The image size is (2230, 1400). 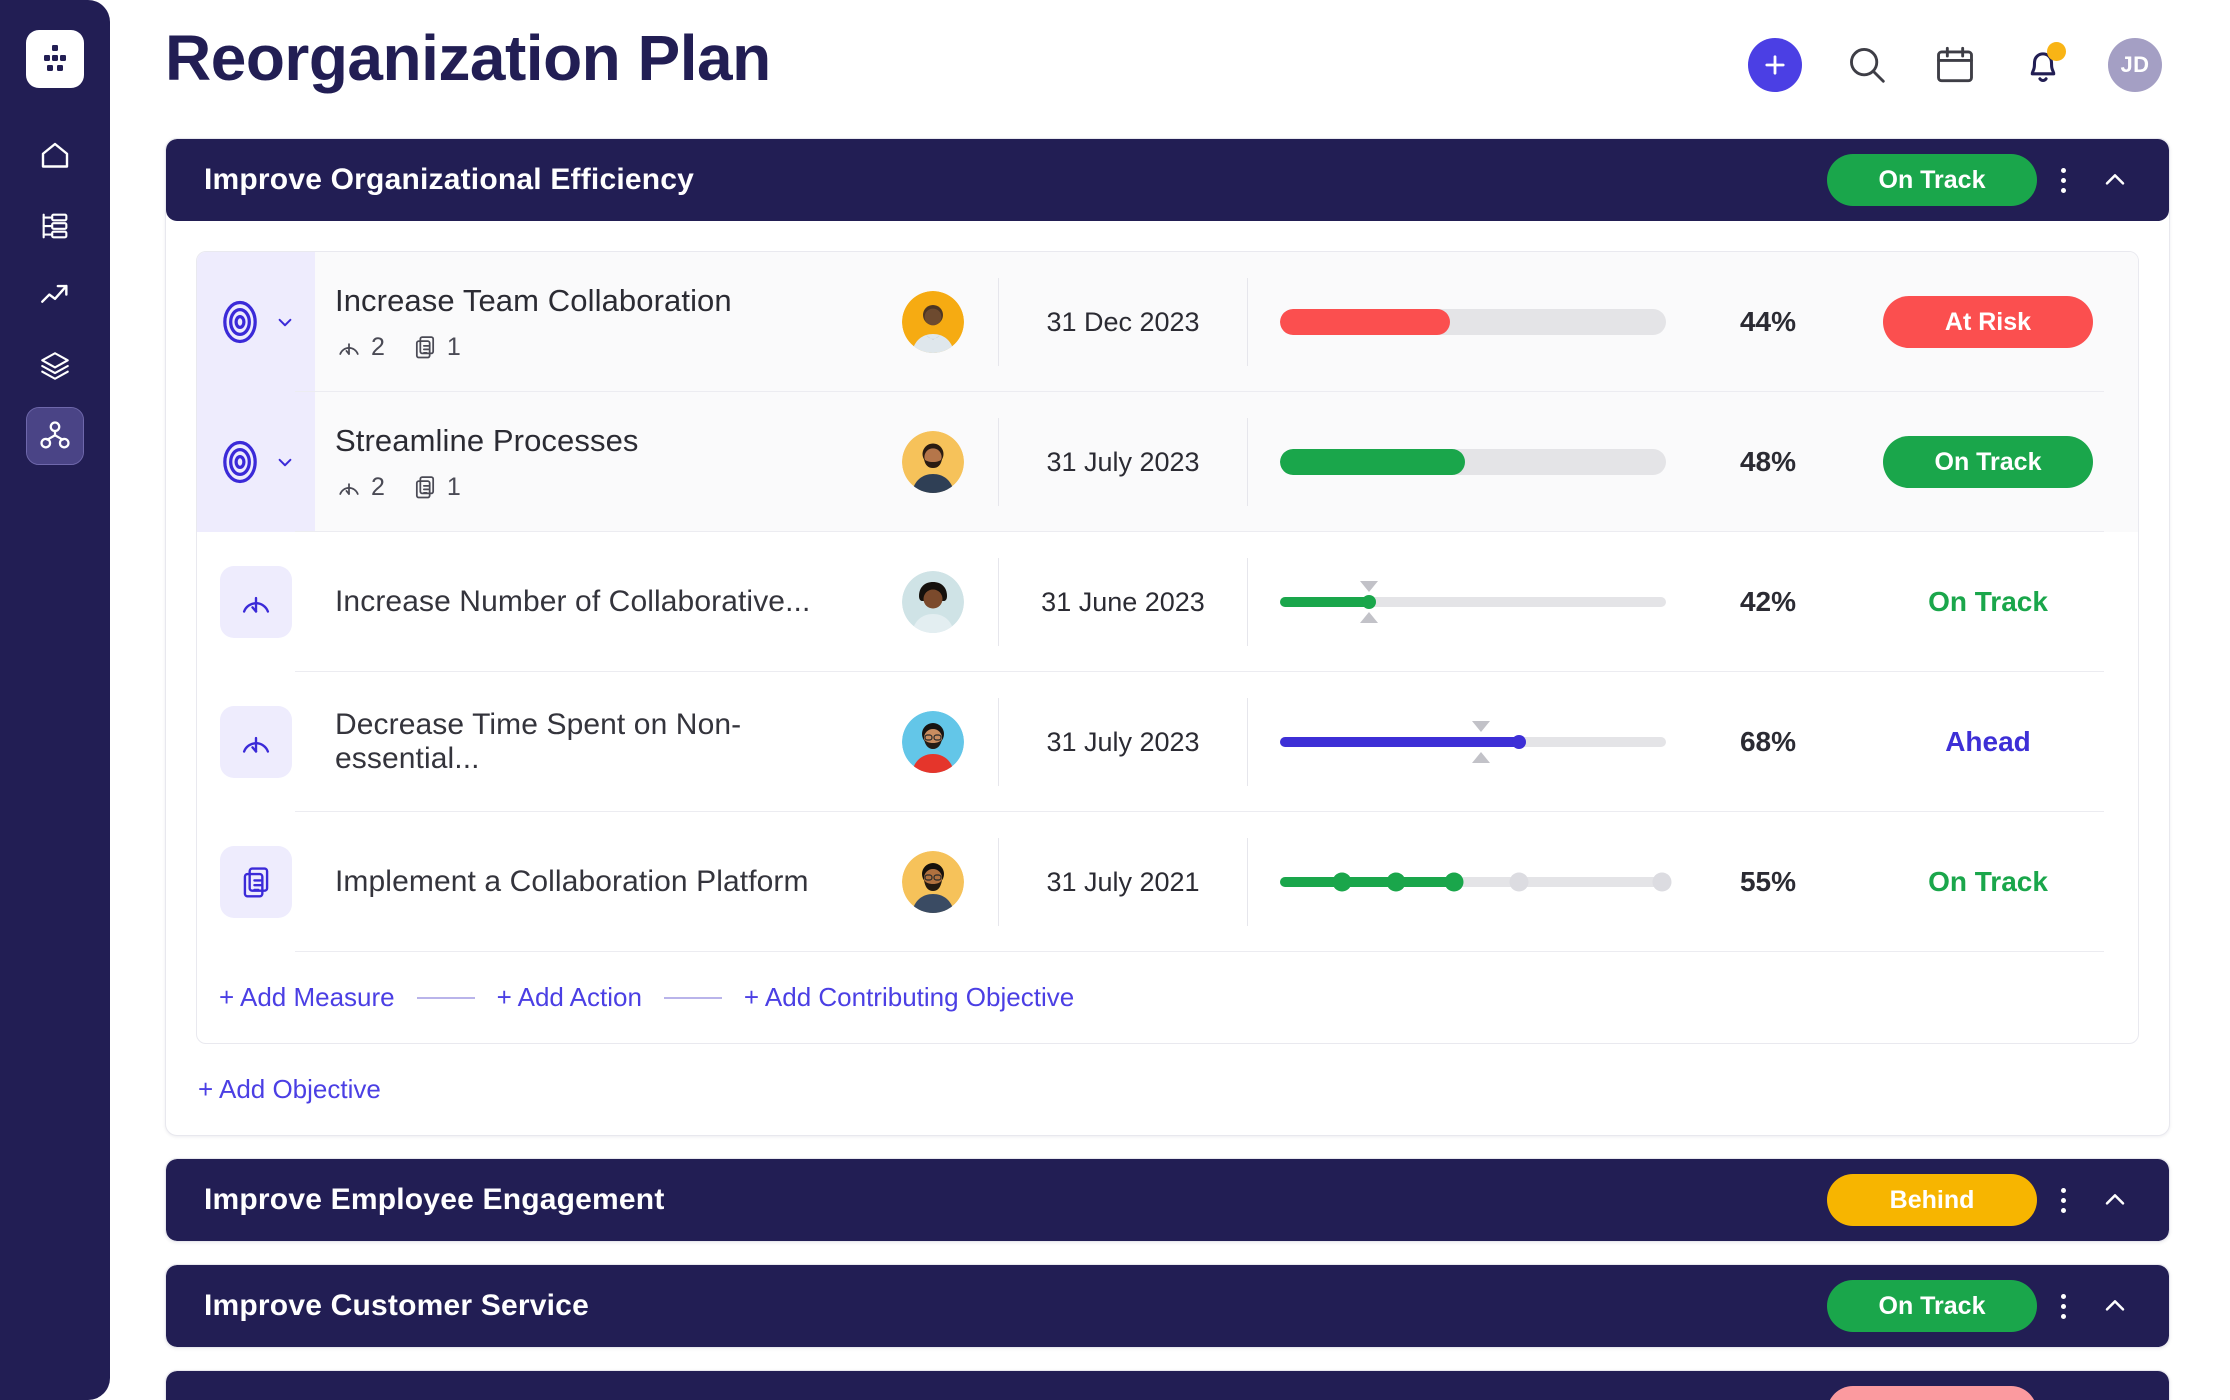 I want to click on row-title: Increase Team Collaboration, so click(x=533, y=300).